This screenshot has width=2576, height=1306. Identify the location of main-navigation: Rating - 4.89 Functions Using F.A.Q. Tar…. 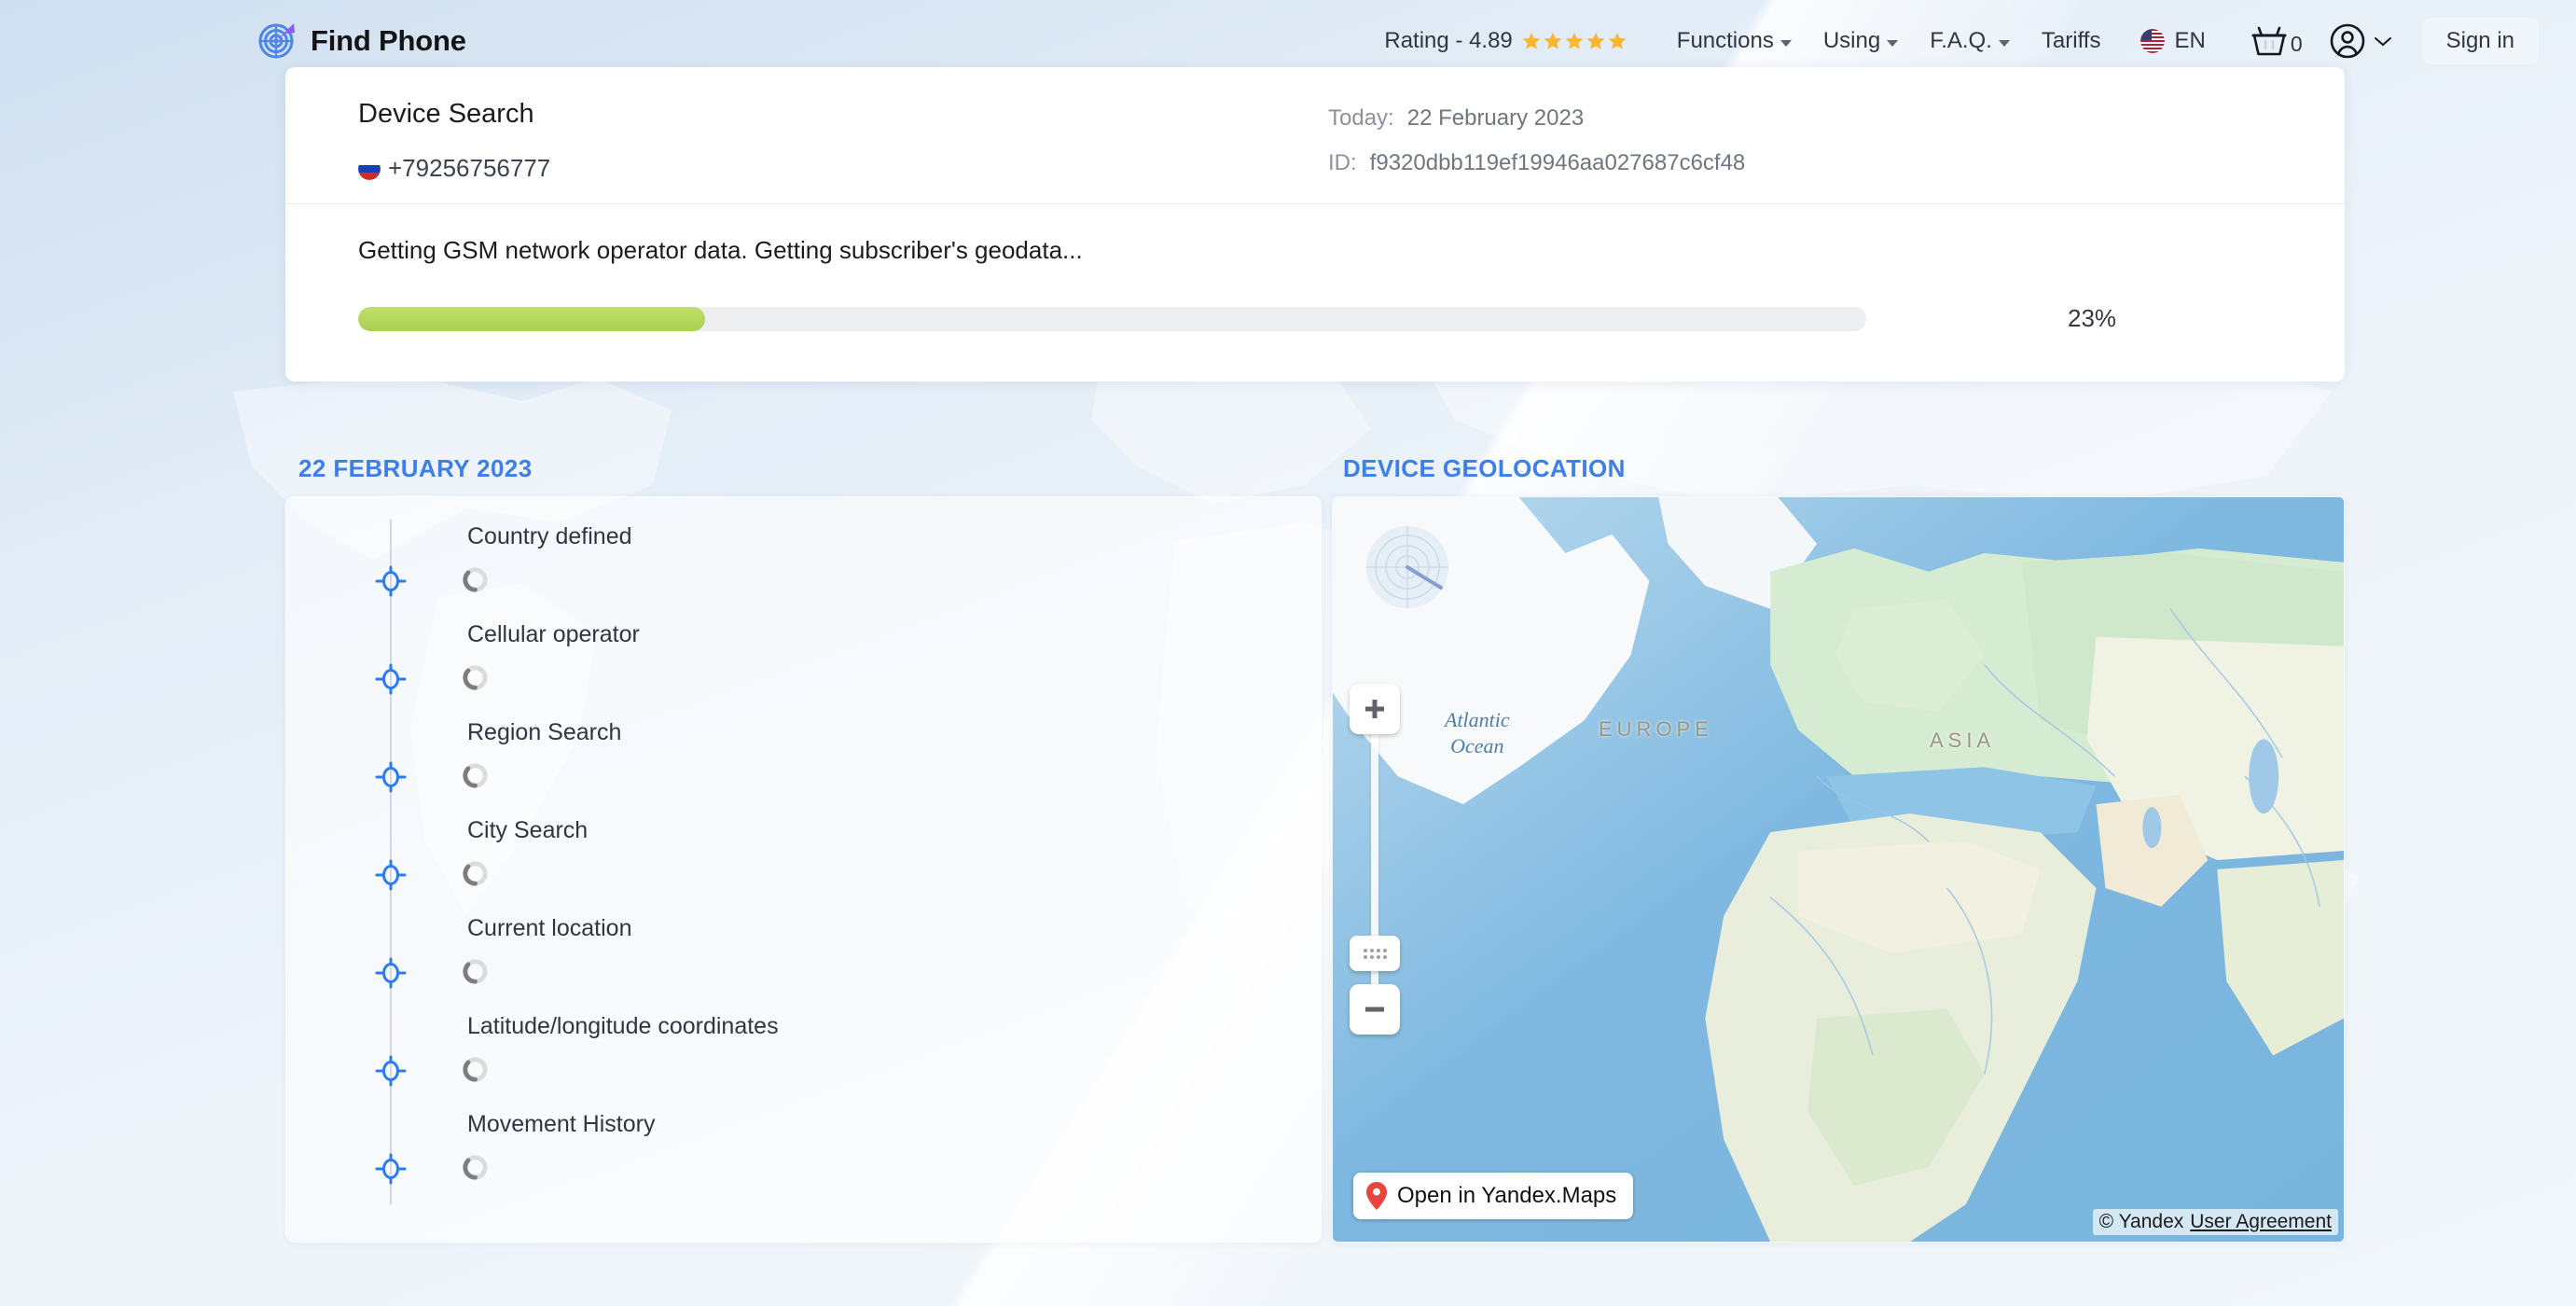
(1961, 41).